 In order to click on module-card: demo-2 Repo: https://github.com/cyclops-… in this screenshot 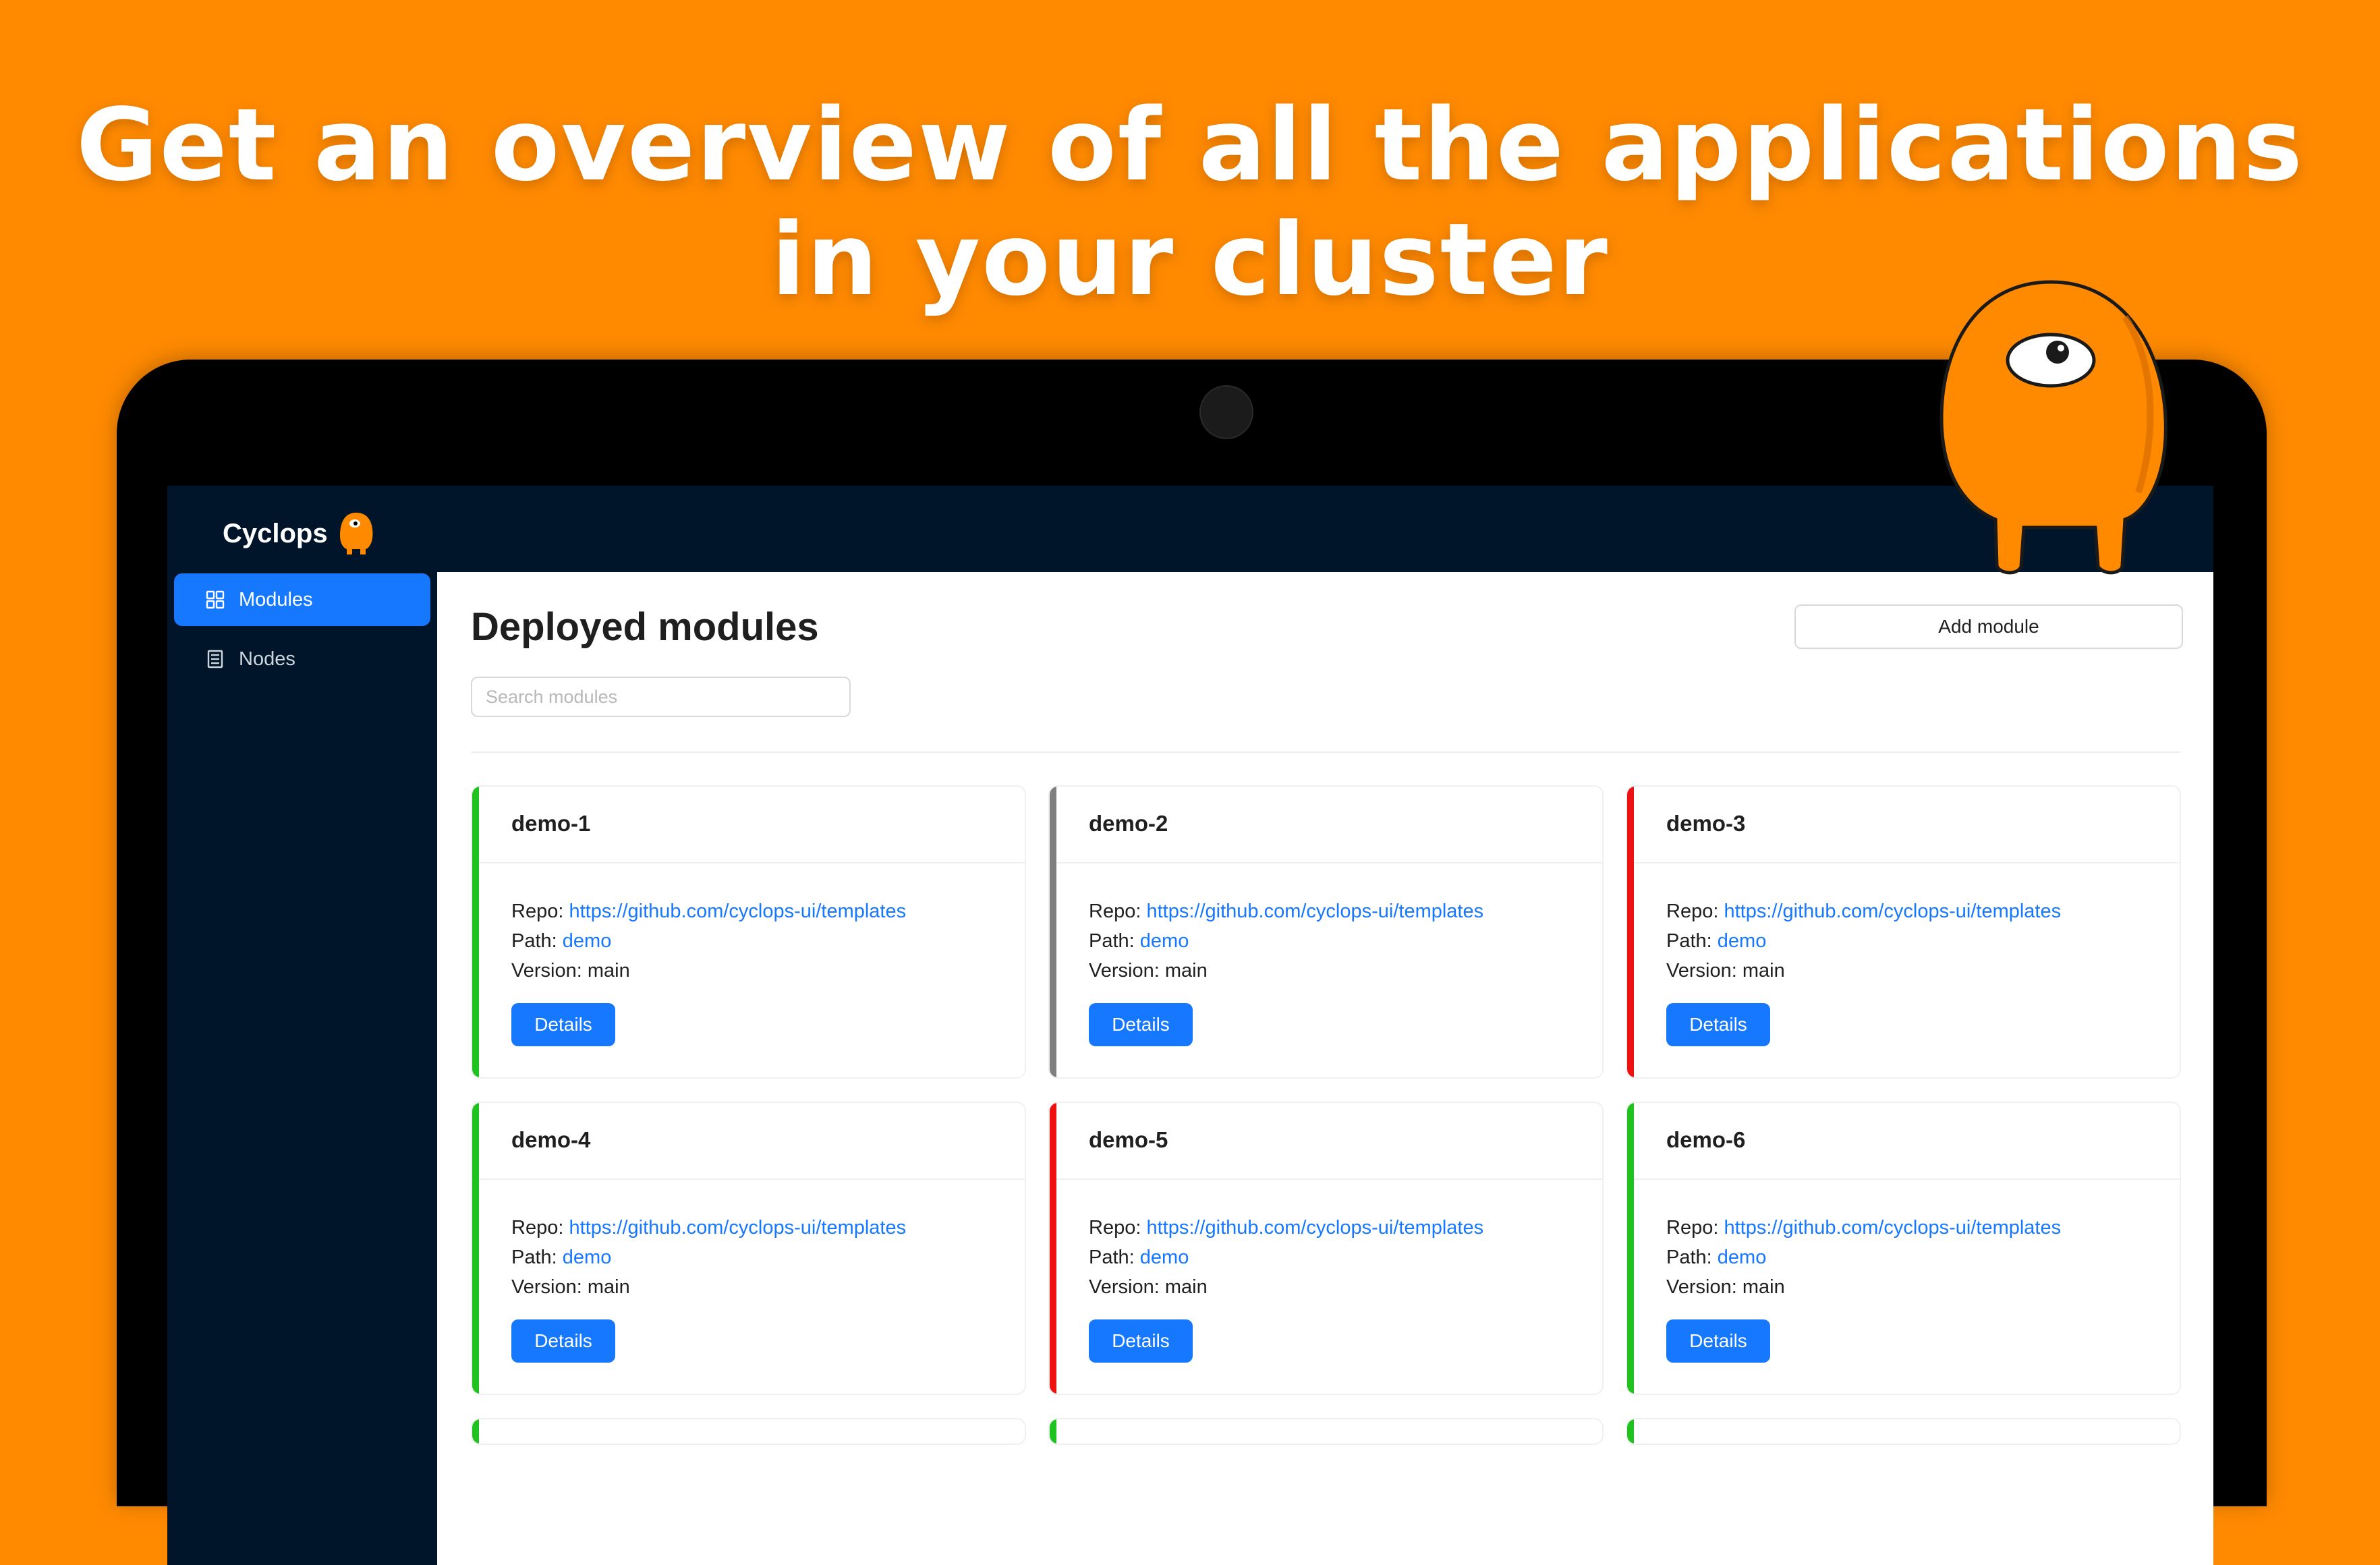, I will do `click(1326, 932)`.